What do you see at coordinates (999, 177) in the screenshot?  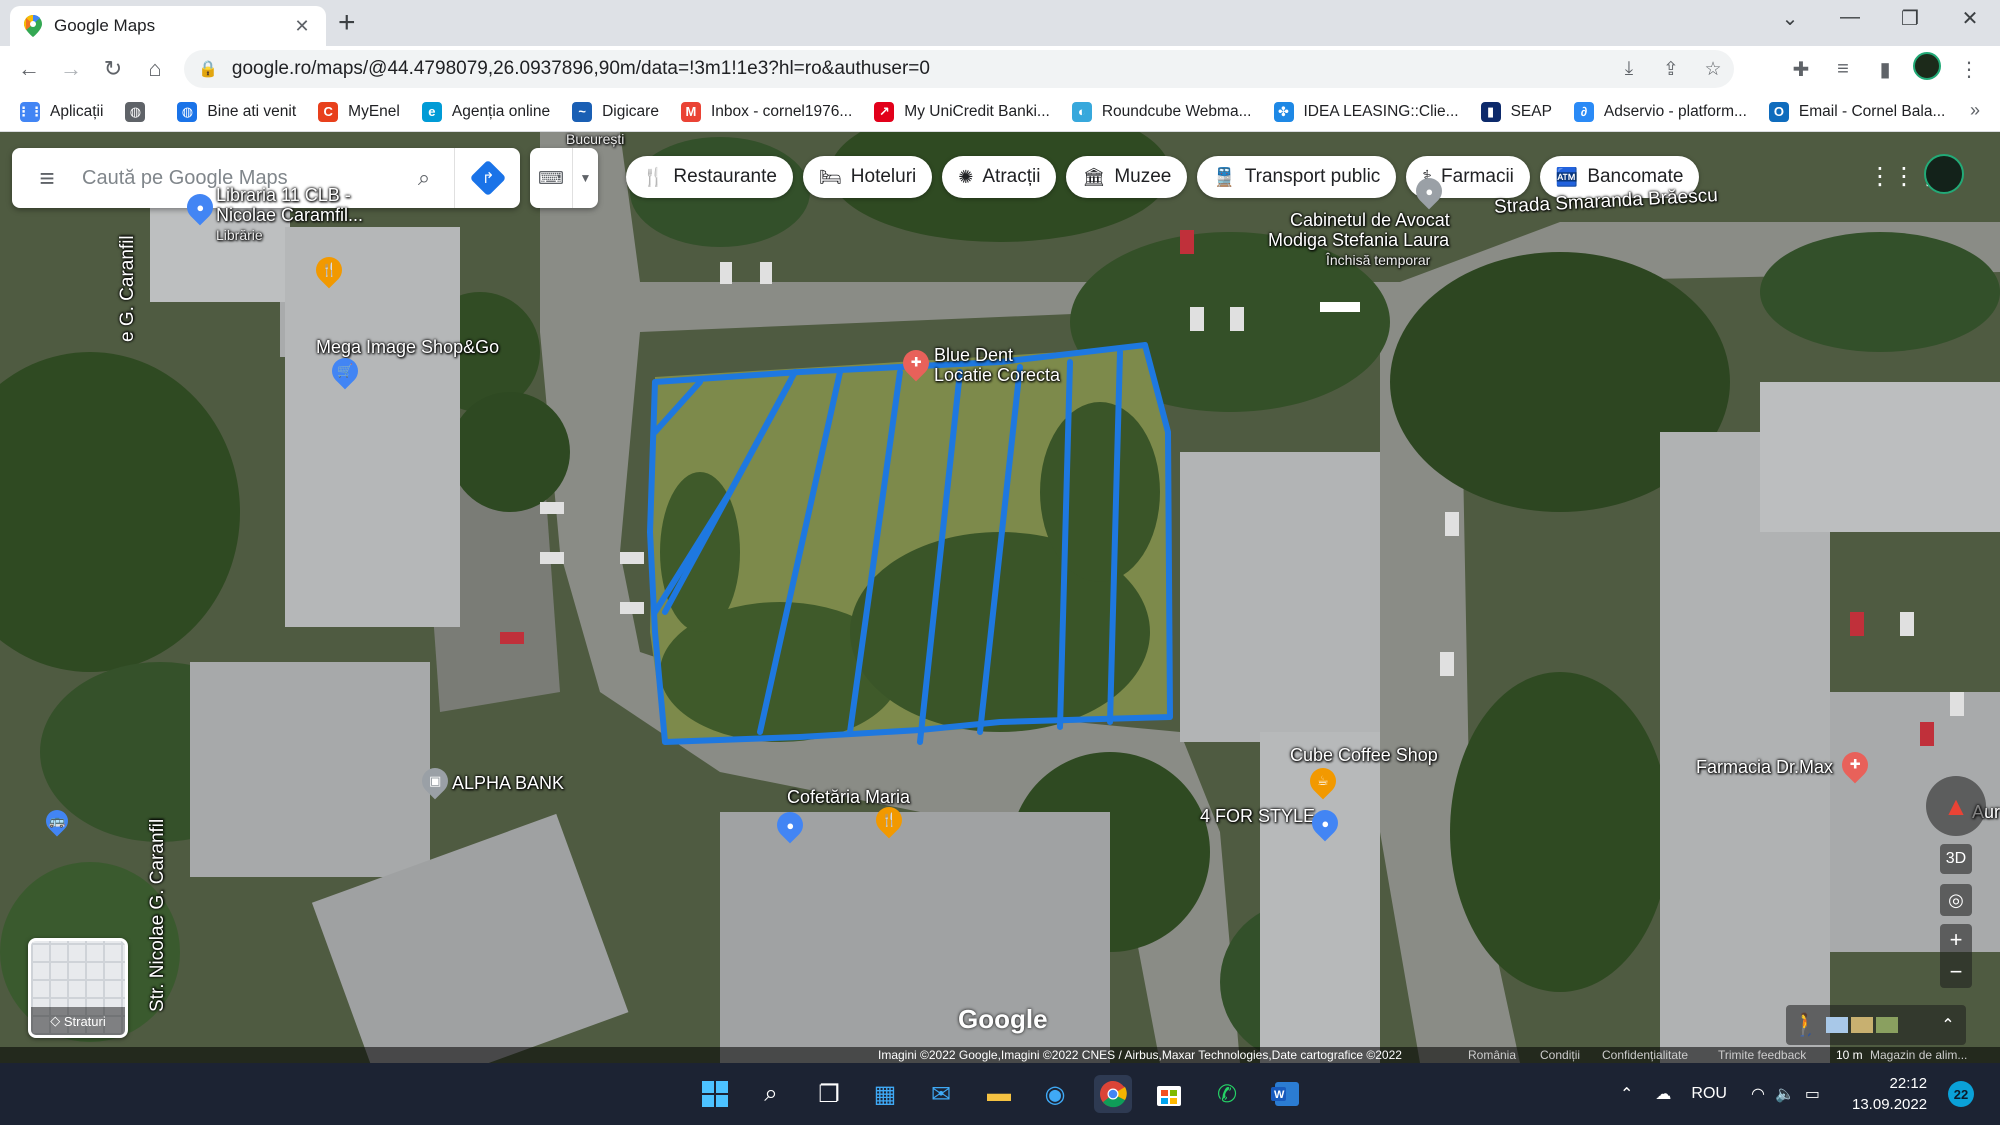 I see `chip-atrac-ii: ✺ Atracții` at bounding box center [999, 177].